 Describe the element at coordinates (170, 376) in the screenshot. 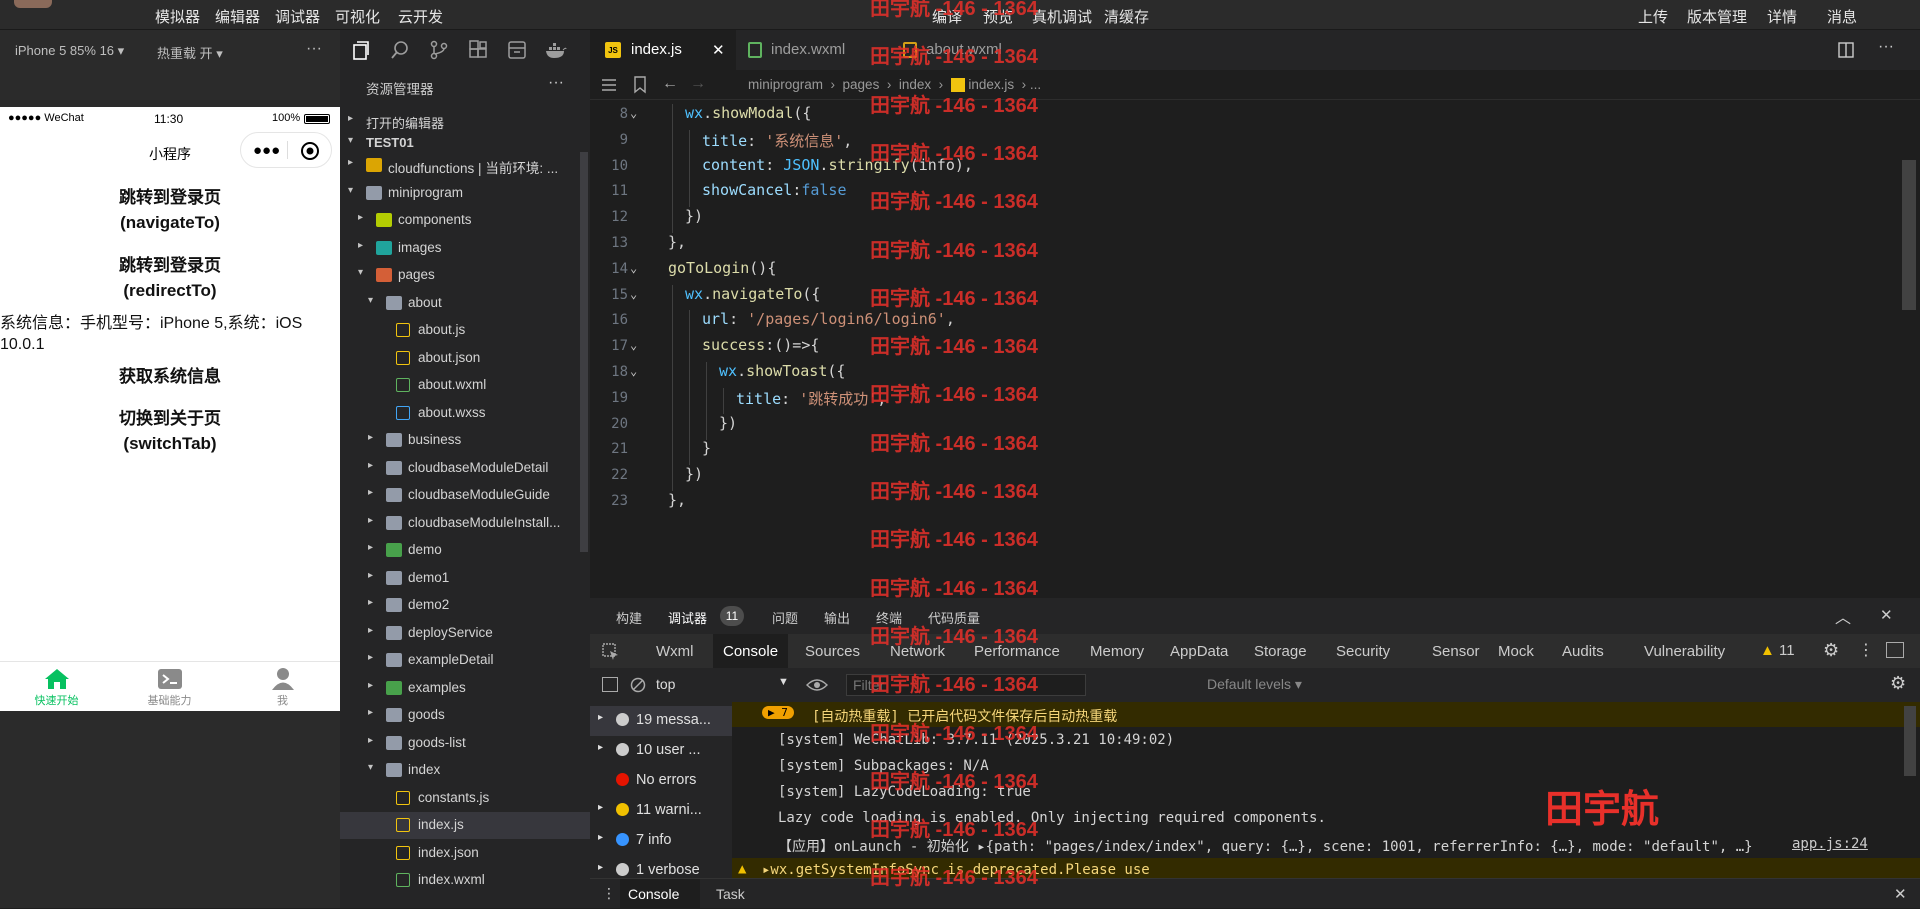

I see `get-system-info-button: 获取系统信息` at that location.